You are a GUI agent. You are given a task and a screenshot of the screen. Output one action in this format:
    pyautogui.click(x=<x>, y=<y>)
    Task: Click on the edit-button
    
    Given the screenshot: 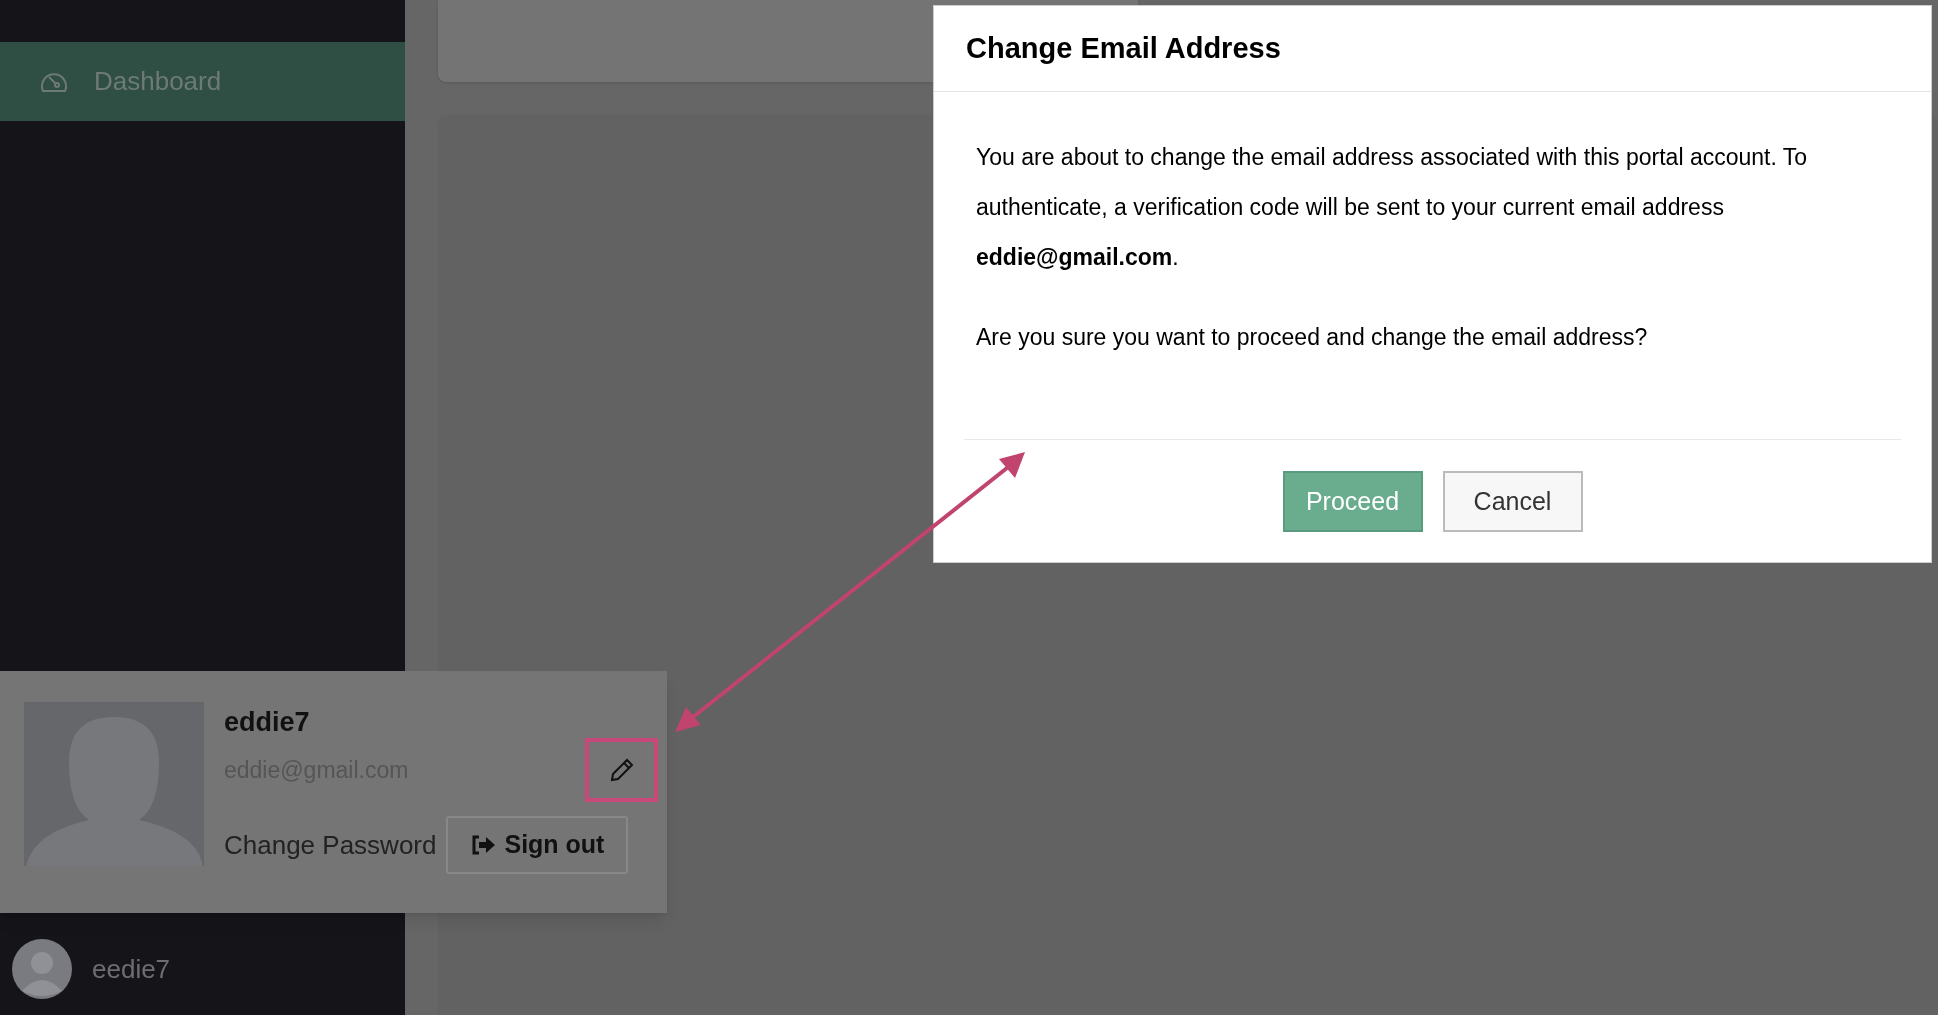 What is the action you would take?
    pyautogui.click(x=621, y=770)
    